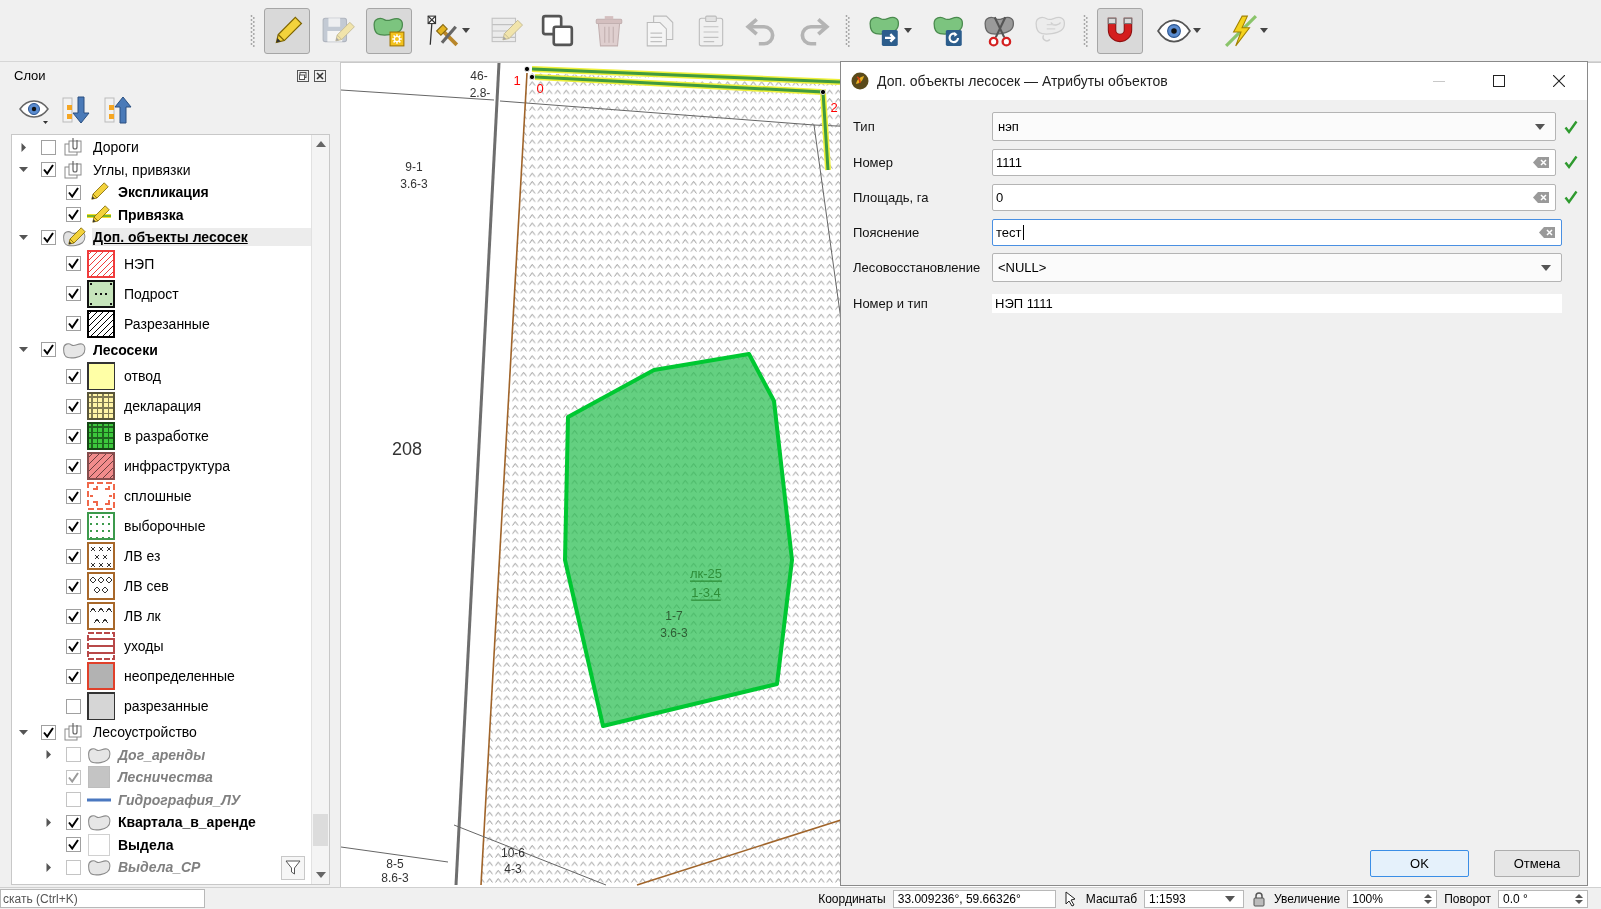 This screenshot has height=909, width=1601. Describe the element at coordinates (1241, 30) in the screenshot. I see `lightning-line-icon` at that location.